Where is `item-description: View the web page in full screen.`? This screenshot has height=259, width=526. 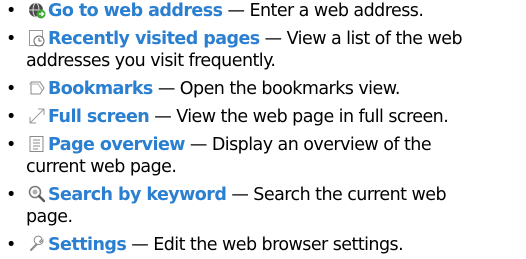 item-description: View the web page in full screen. is located at coordinates (312, 117).